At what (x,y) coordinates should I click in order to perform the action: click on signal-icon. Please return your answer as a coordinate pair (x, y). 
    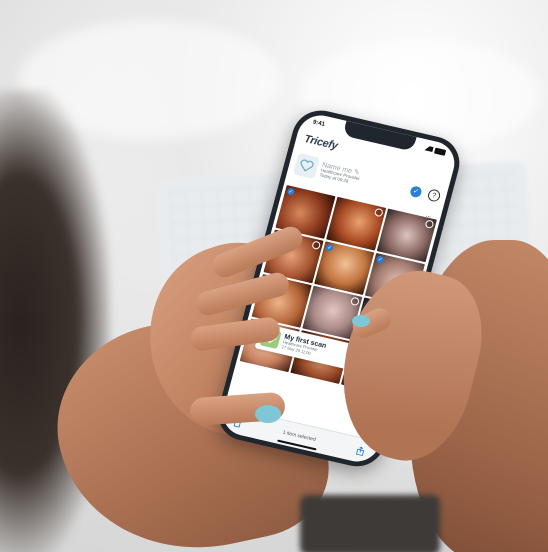
    Looking at the image, I should click on (429, 148).